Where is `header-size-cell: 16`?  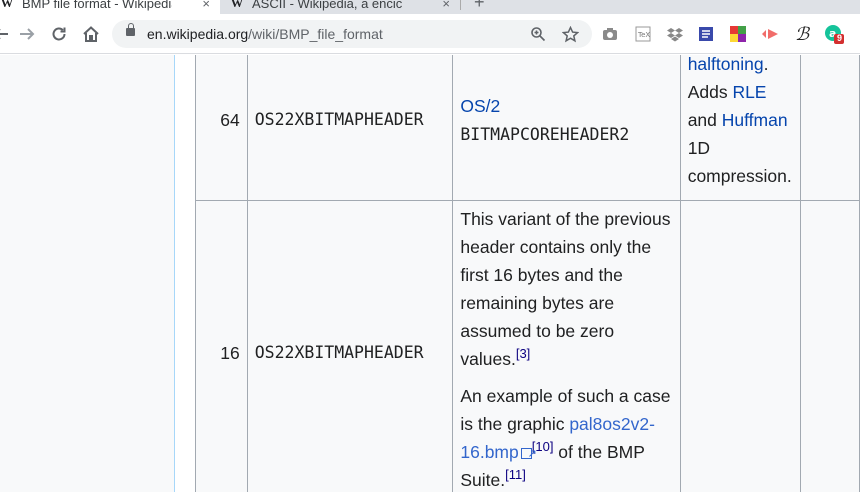
header-size-cell: 16 is located at coordinates (221, 346).